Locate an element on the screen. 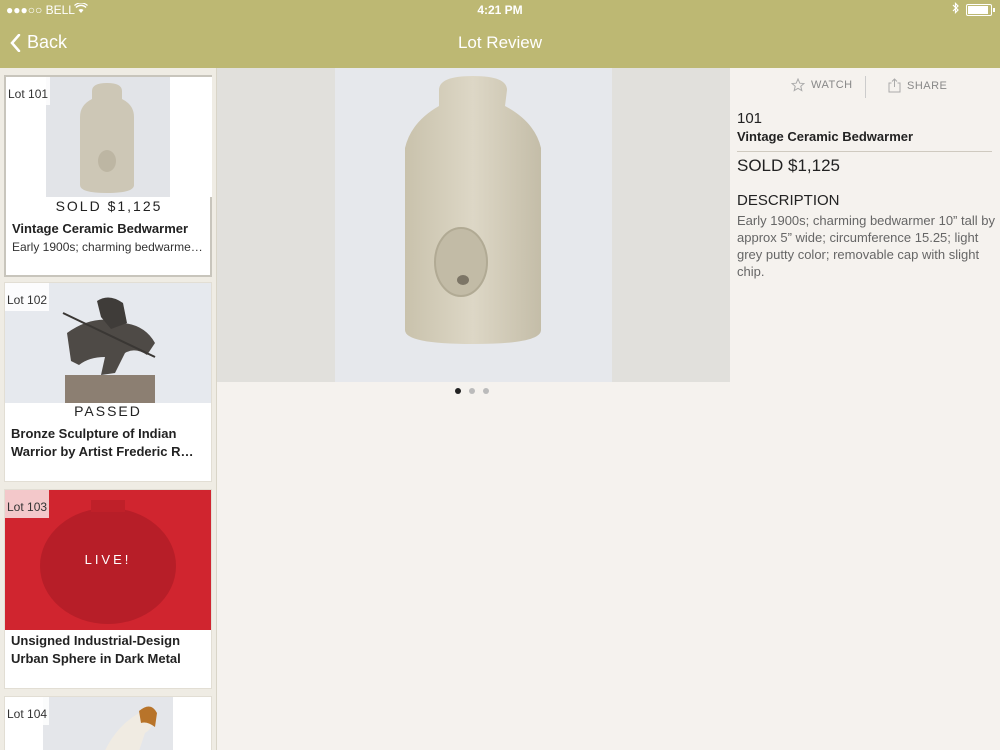 The image size is (1000, 750). share-button: SHARE is located at coordinates (917, 85).